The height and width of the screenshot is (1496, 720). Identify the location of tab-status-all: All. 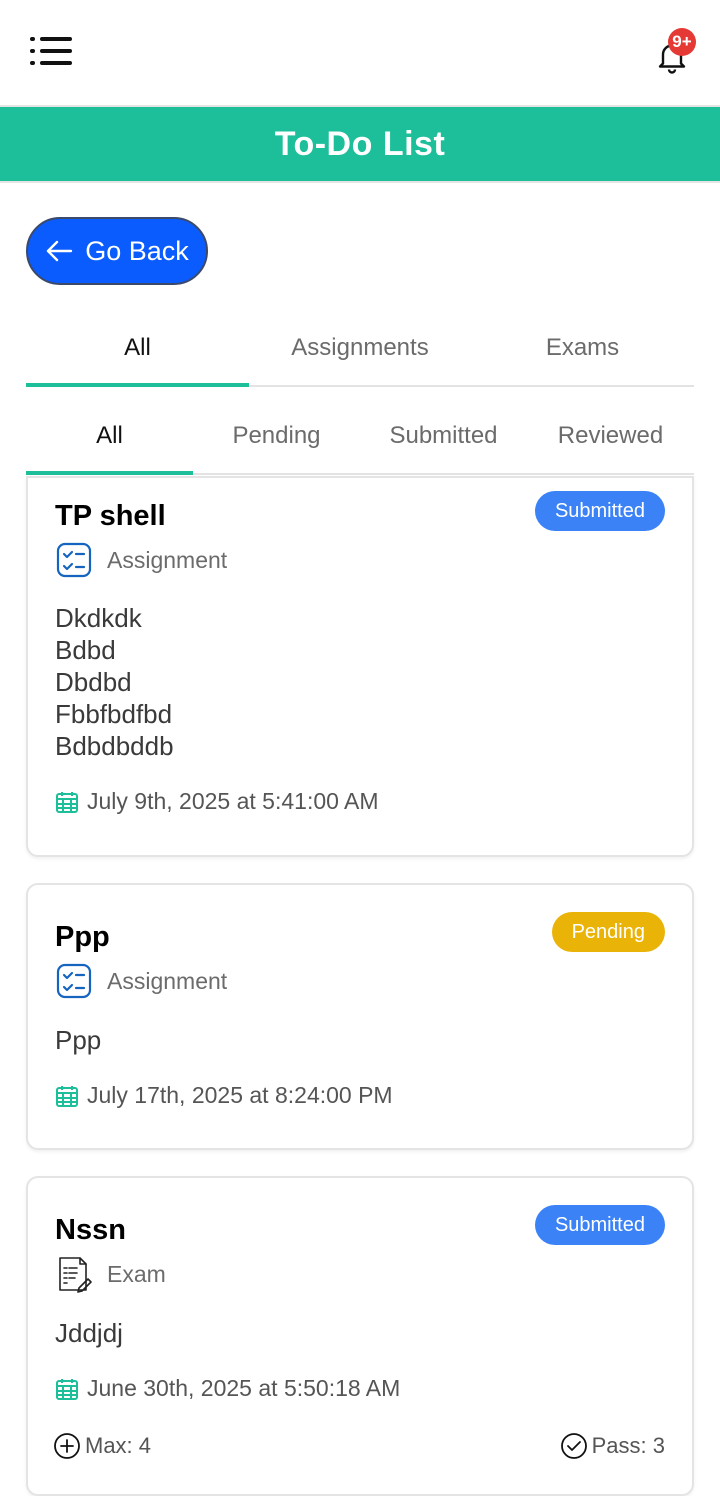
(109, 436).